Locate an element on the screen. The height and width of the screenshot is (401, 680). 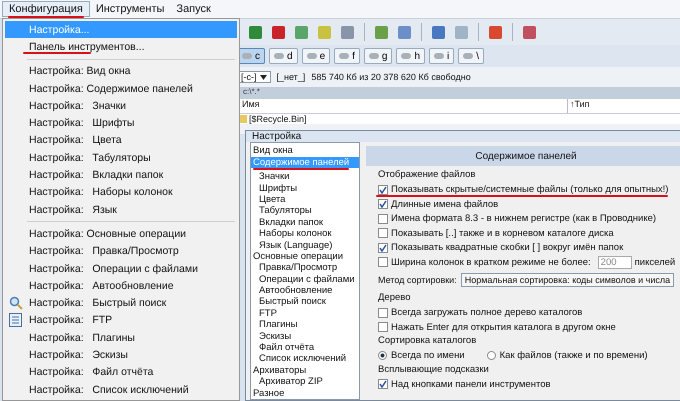
dialog-title: Настройка is located at coordinates (276, 136).